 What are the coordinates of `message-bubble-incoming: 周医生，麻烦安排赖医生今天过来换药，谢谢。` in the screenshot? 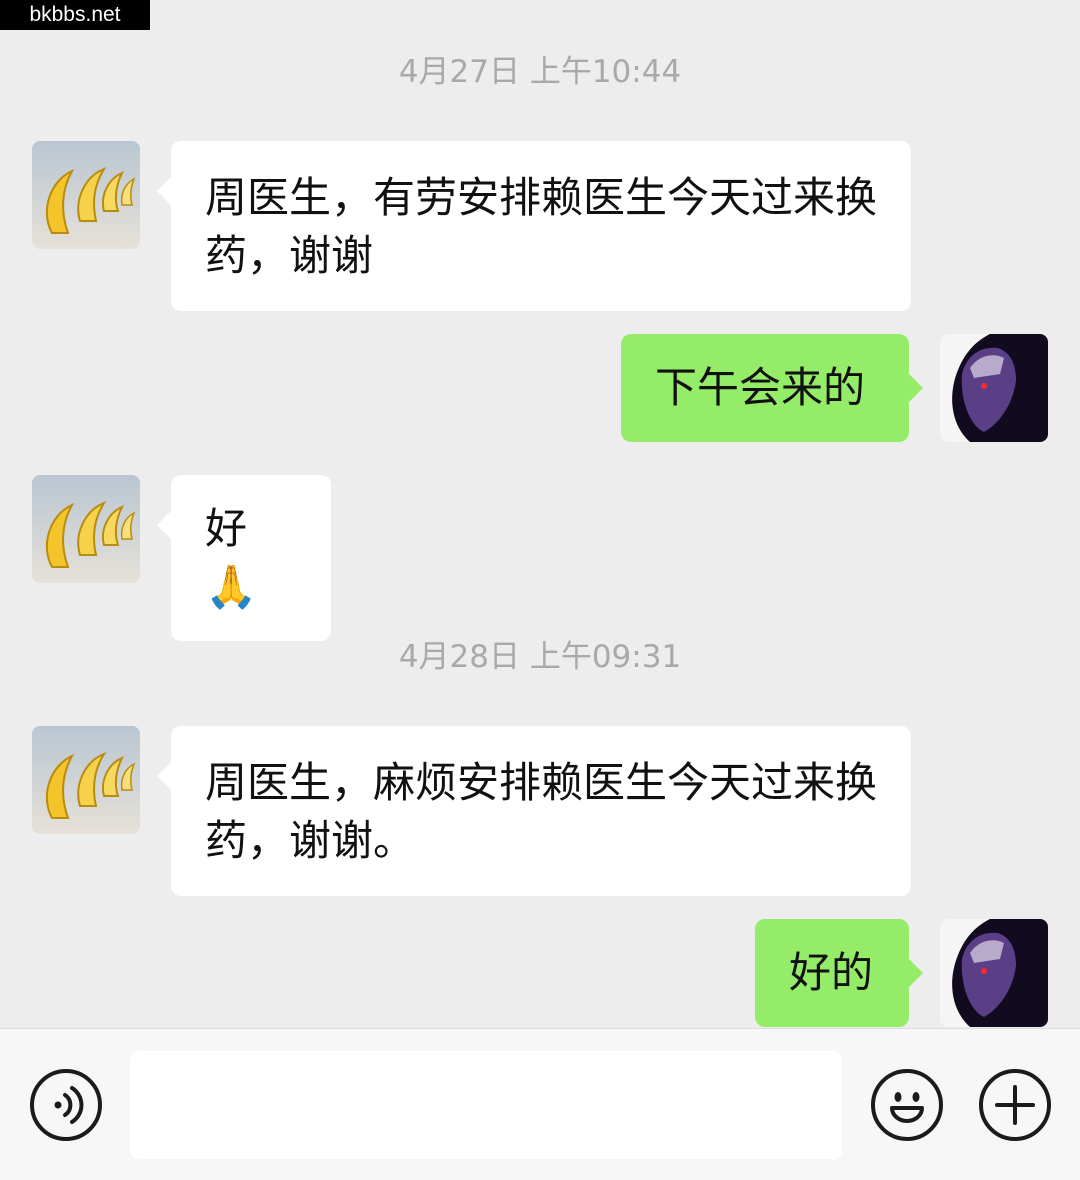 It's located at (534, 811).